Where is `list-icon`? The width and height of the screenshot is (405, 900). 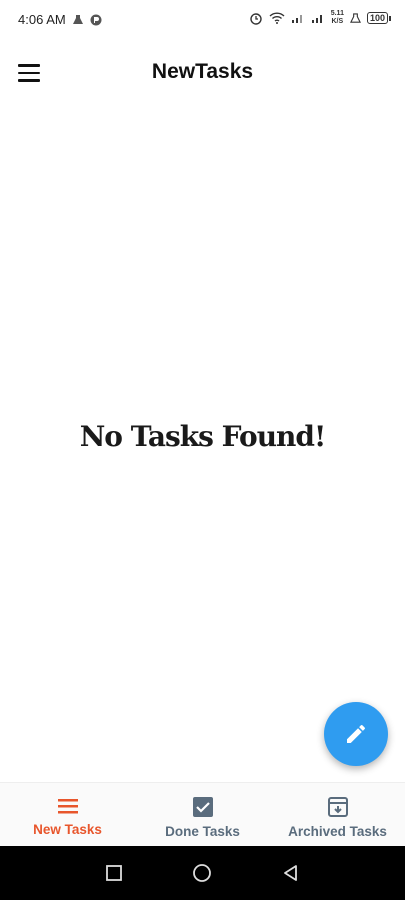
list-icon is located at coordinates (67, 806).